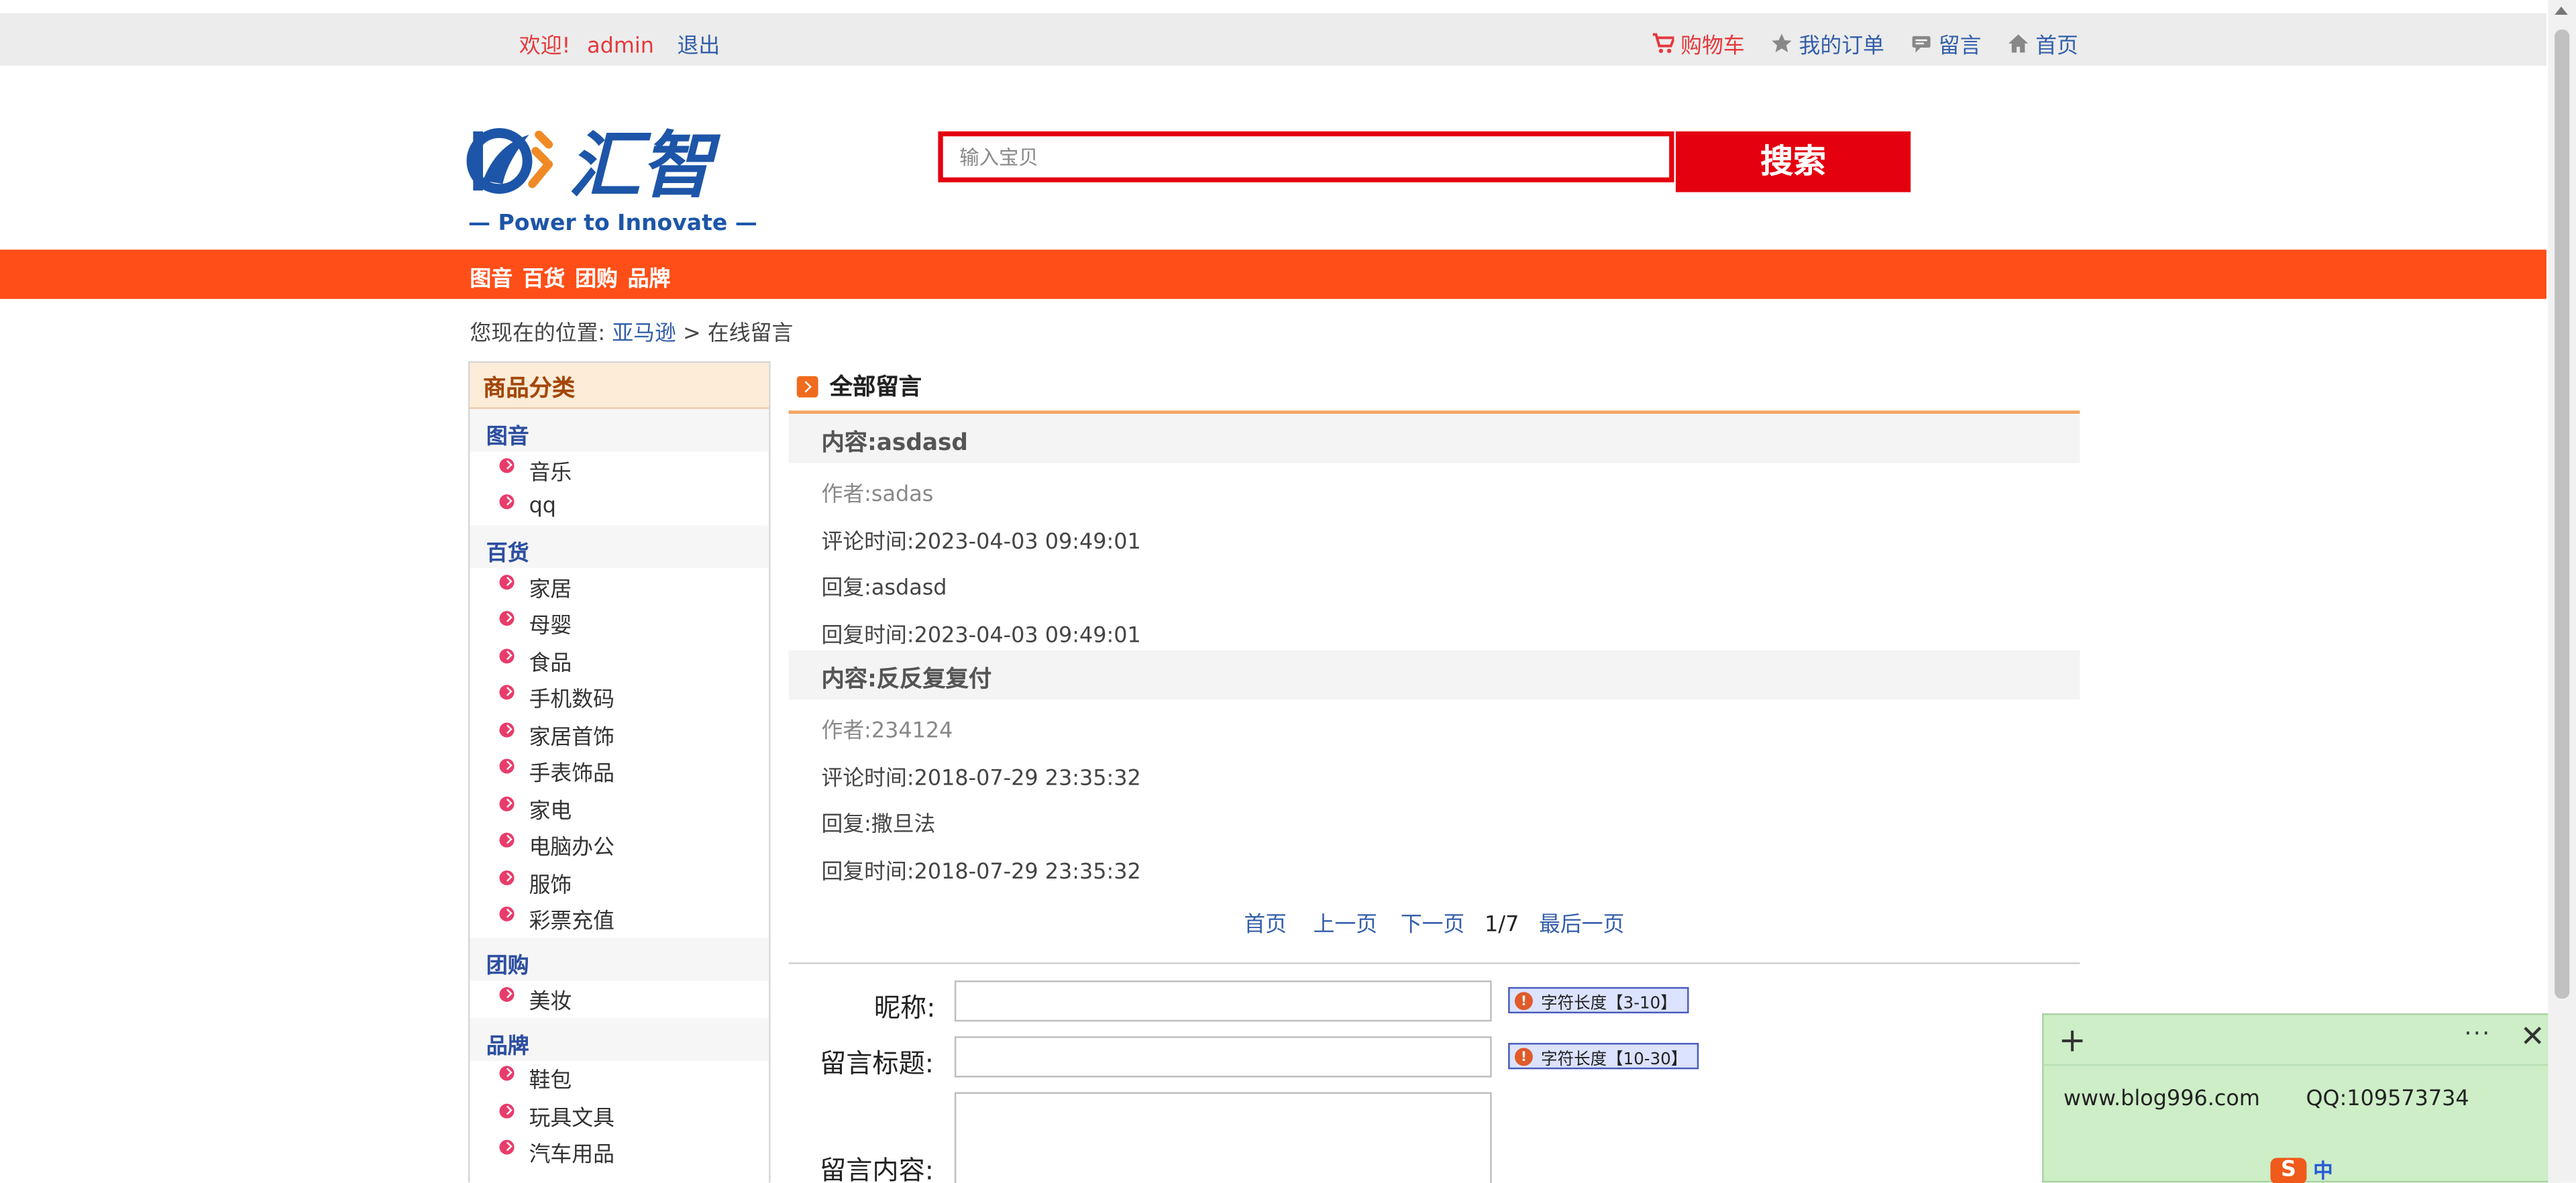 The image size is (2576, 1183). I want to click on cart-link: 购物车, so click(1698, 43).